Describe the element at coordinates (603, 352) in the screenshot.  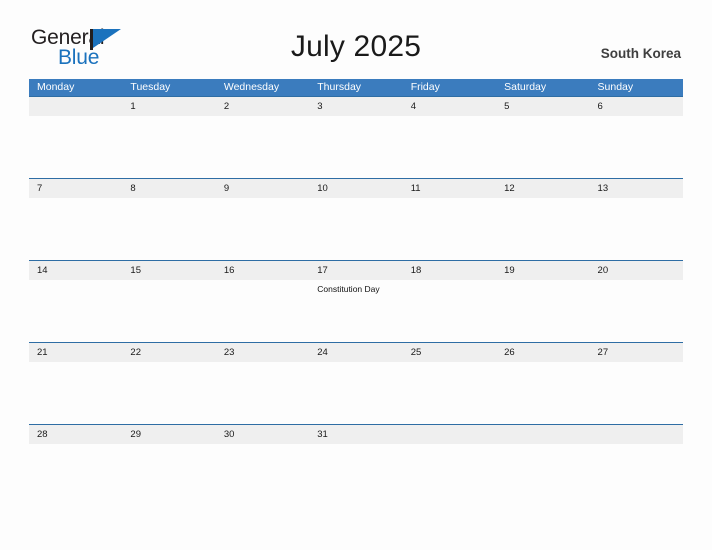
I see `day-number: 27` at that location.